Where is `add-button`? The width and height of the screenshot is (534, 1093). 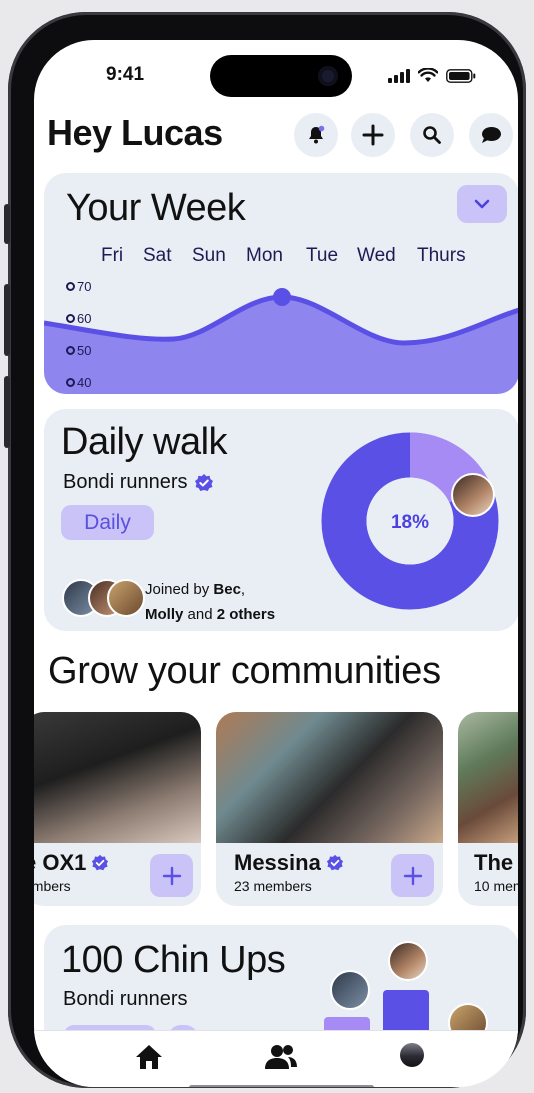
add-button is located at coordinates (373, 135).